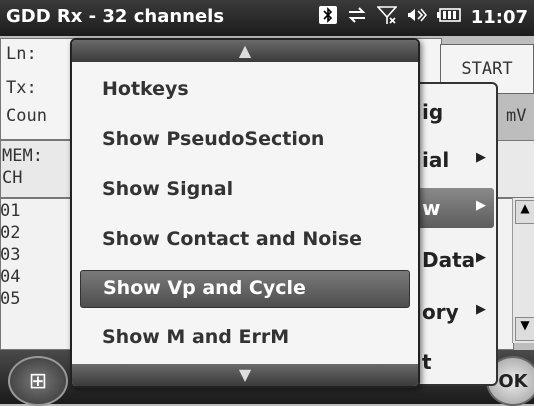 This screenshot has width=534, height=406. I want to click on list-scrollbar: ▲ ▼, so click(523, 270).